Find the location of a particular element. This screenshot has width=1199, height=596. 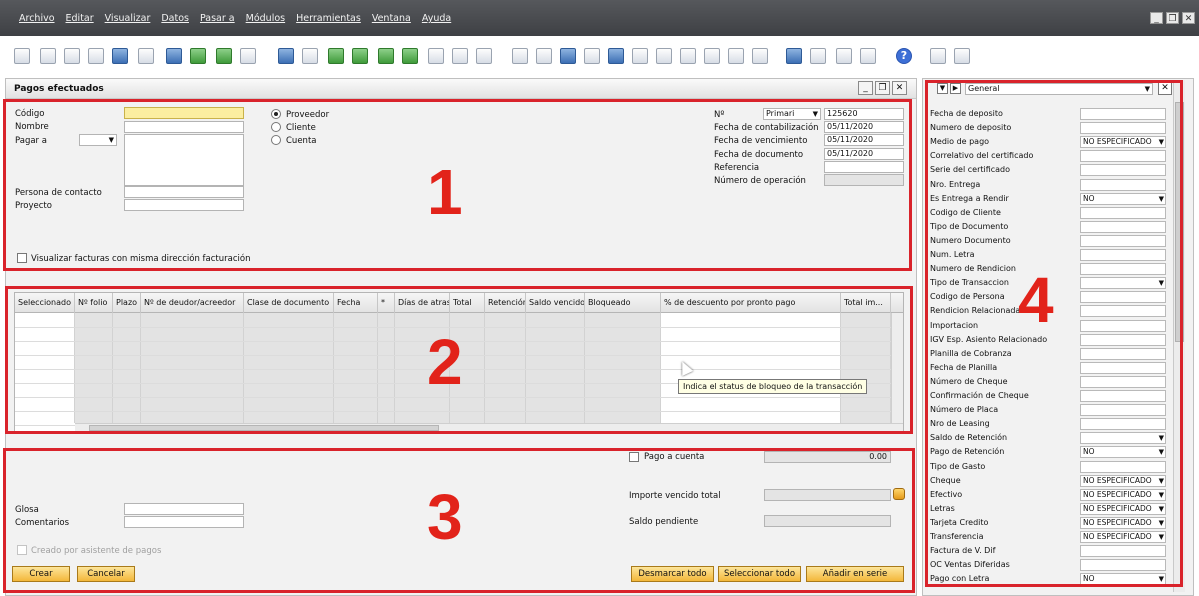

importe-vencido-input is located at coordinates (827, 495).